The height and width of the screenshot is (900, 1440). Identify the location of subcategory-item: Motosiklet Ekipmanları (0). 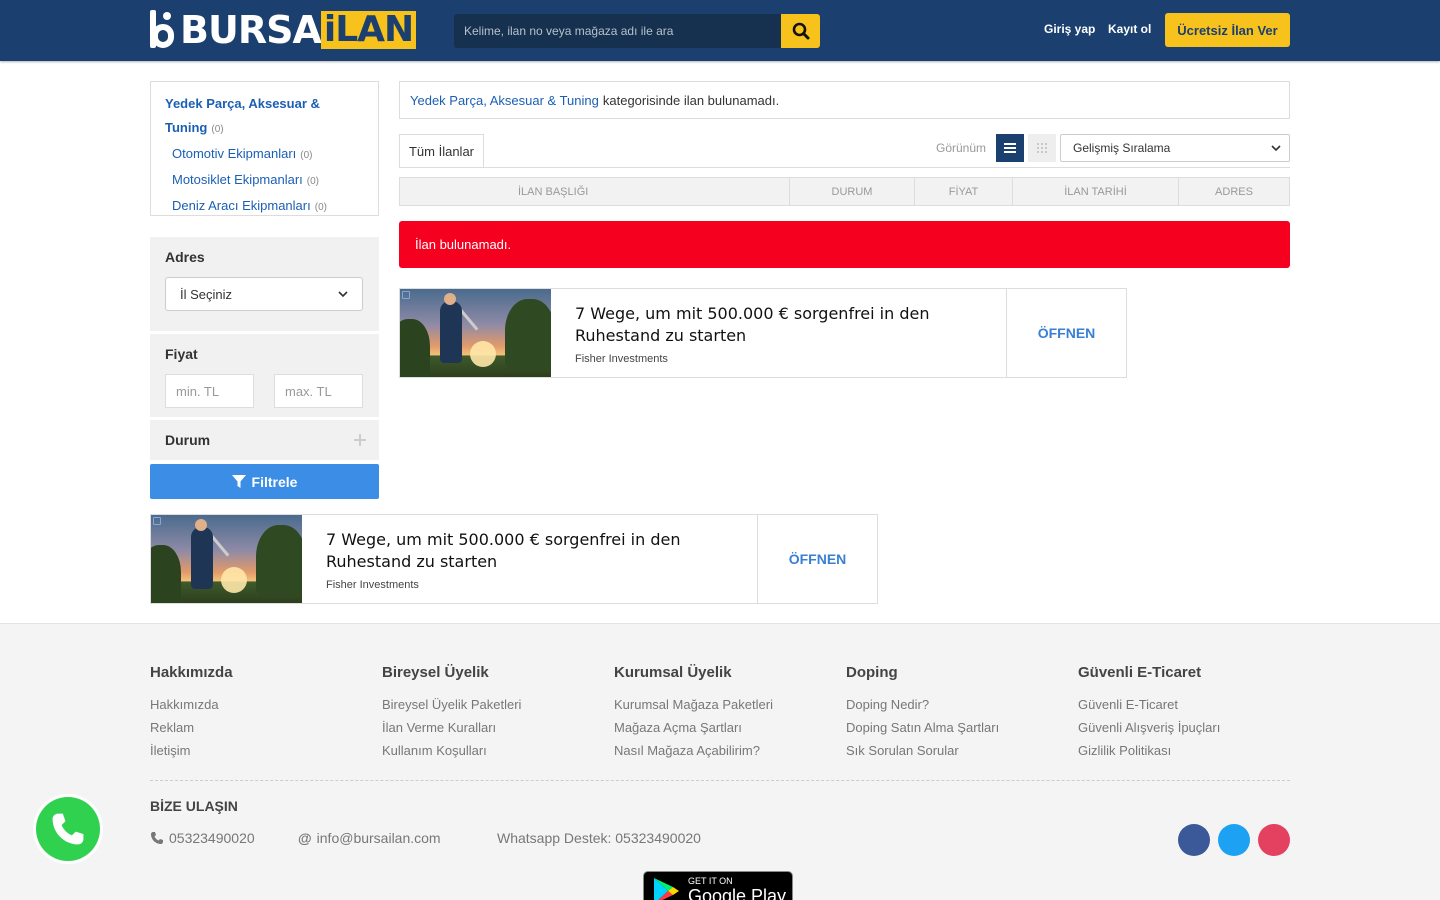
(264, 181).